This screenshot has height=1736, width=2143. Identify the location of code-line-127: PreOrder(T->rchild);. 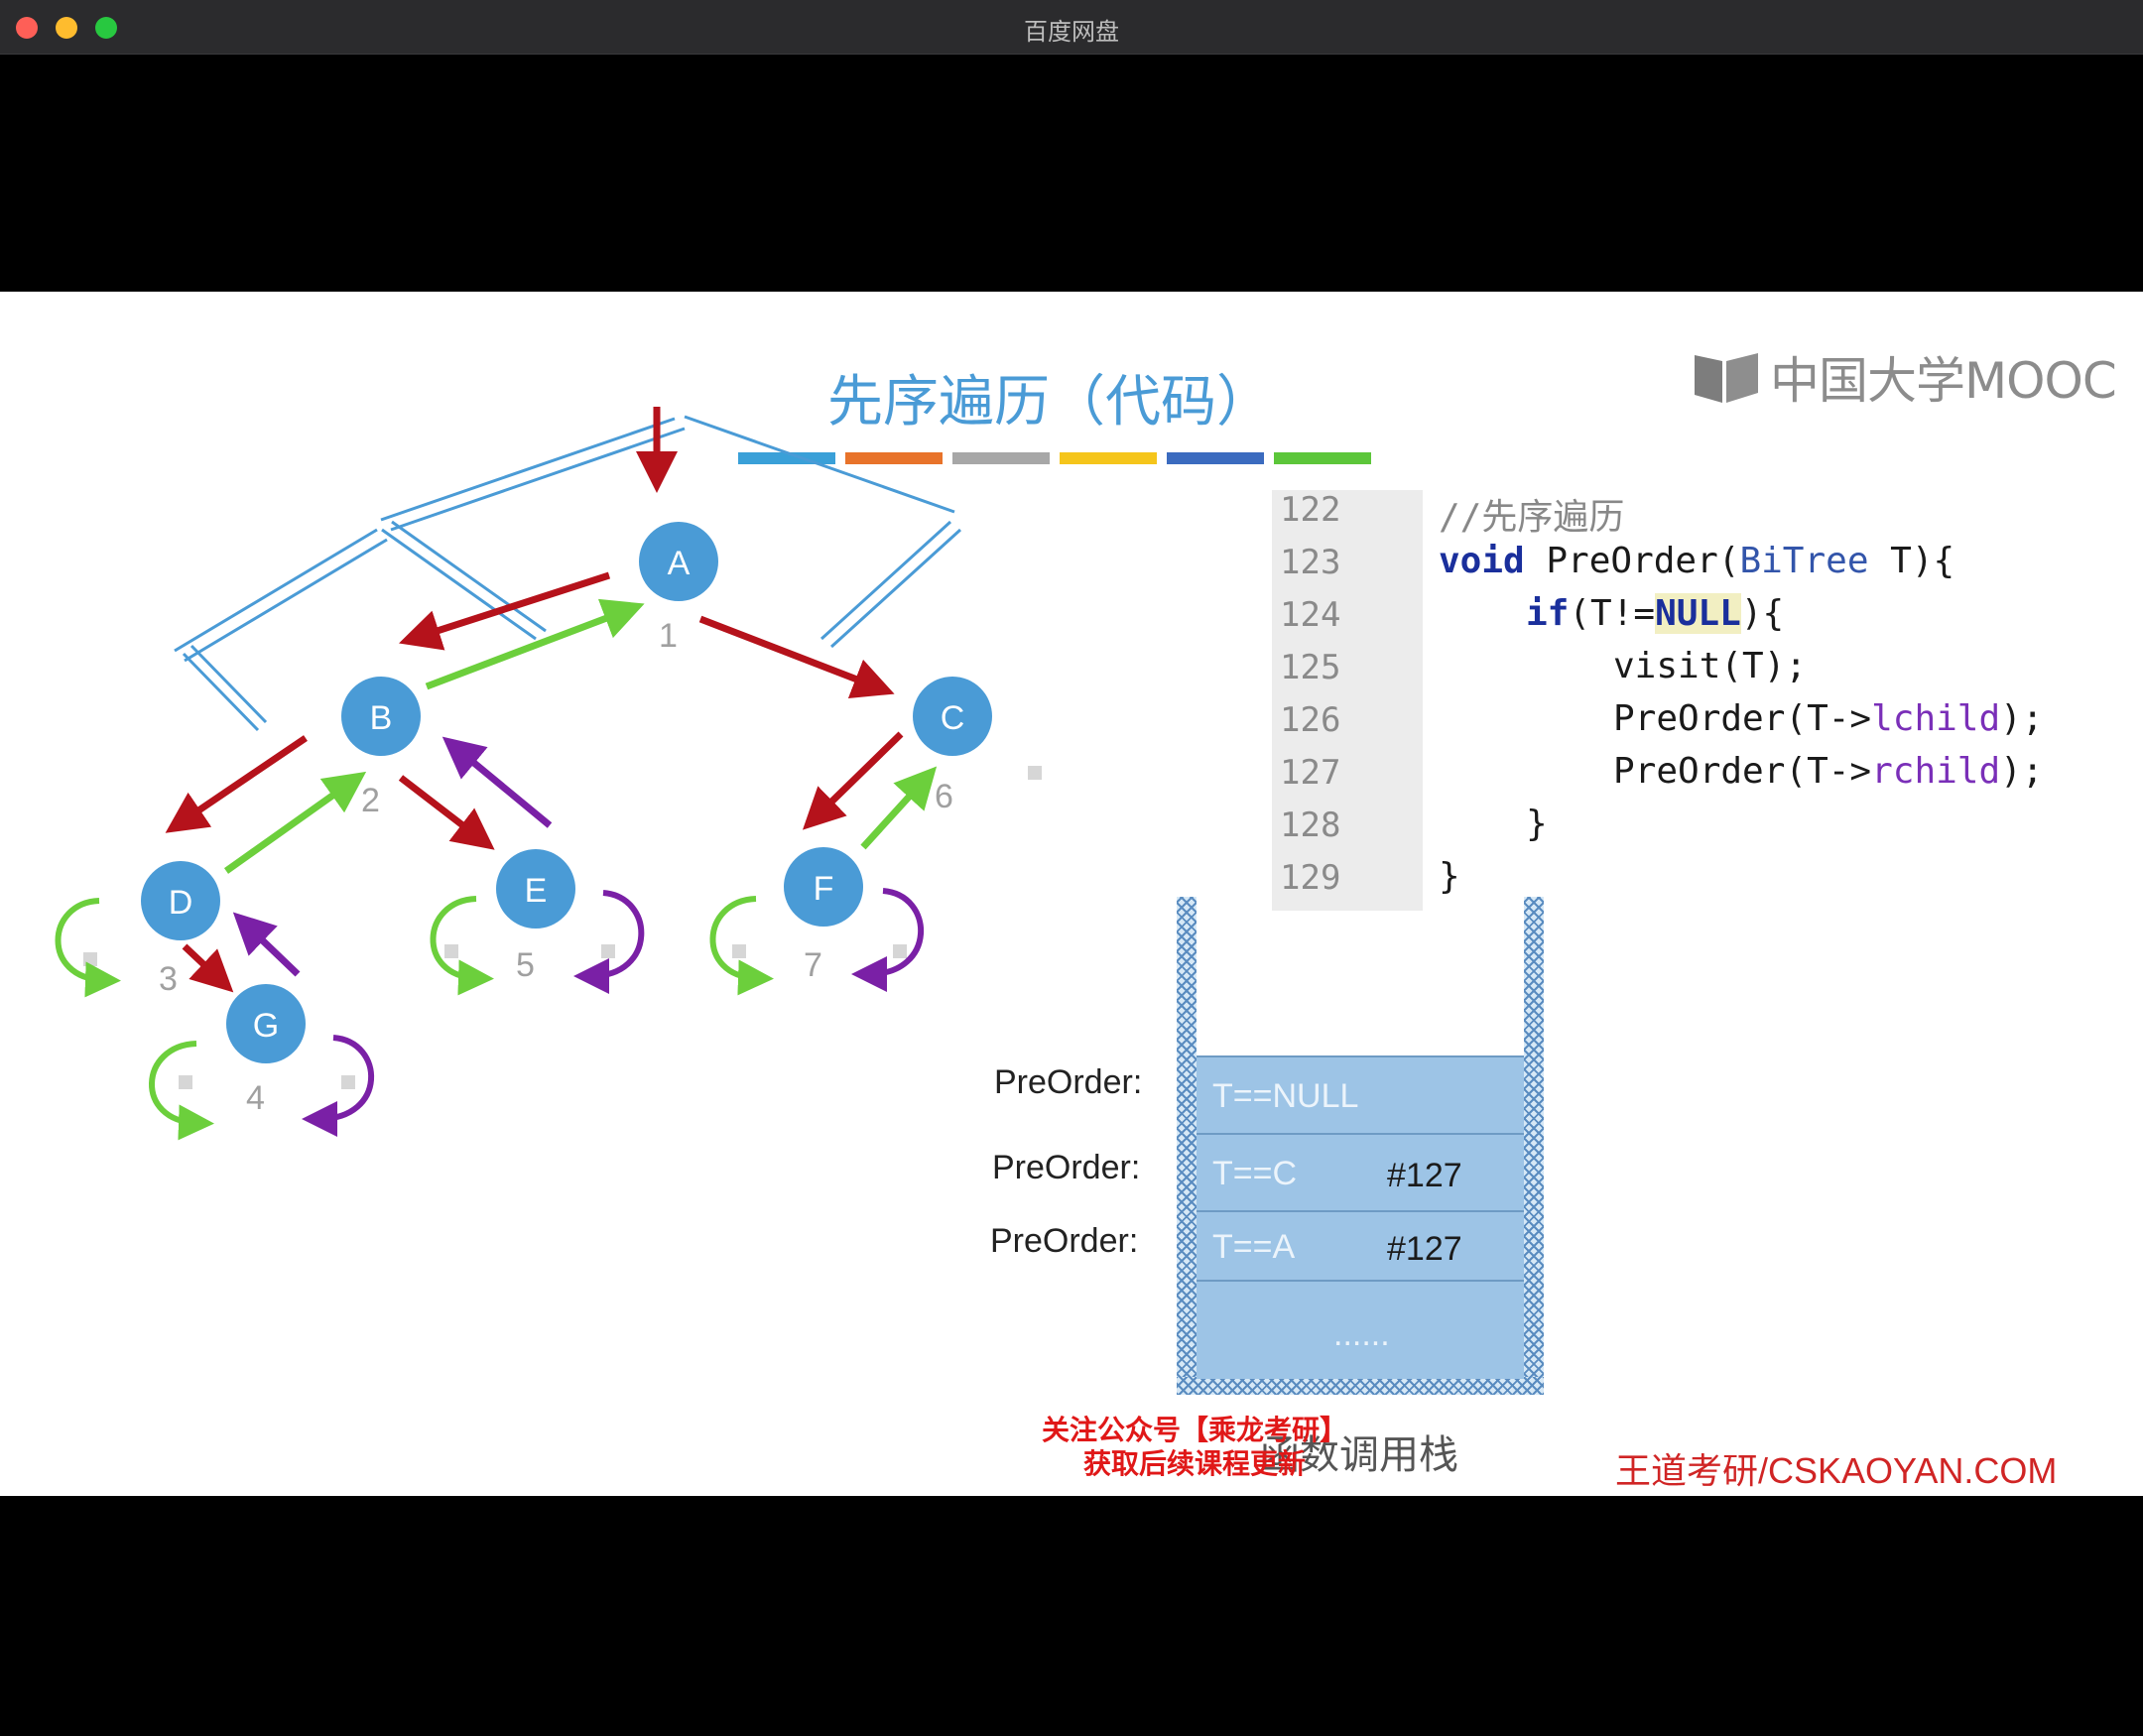
(1828, 771).